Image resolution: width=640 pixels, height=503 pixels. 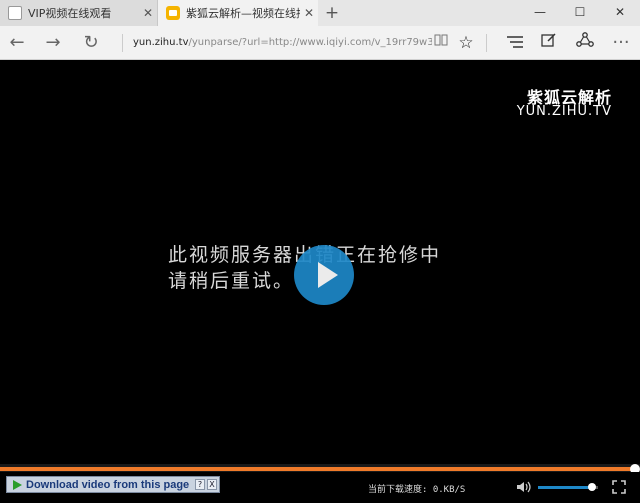 What do you see at coordinates (70, 13) in the screenshot?
I see `tab-title: VIP视频在线观看` at bounding box center [70, 13].